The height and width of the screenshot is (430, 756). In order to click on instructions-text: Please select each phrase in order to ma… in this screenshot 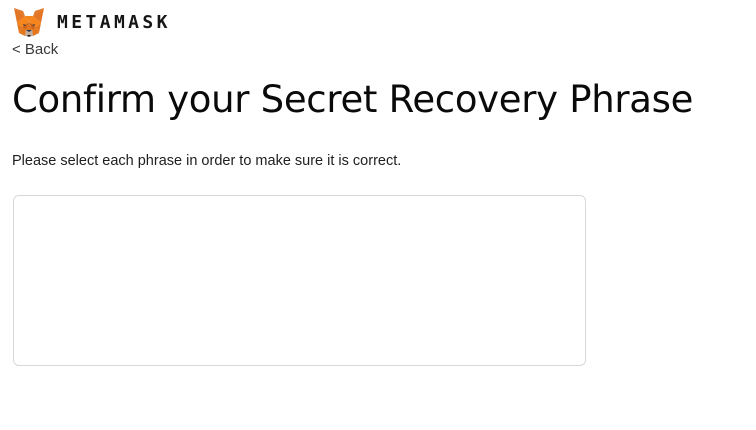, I will do `click(207, 161)`.